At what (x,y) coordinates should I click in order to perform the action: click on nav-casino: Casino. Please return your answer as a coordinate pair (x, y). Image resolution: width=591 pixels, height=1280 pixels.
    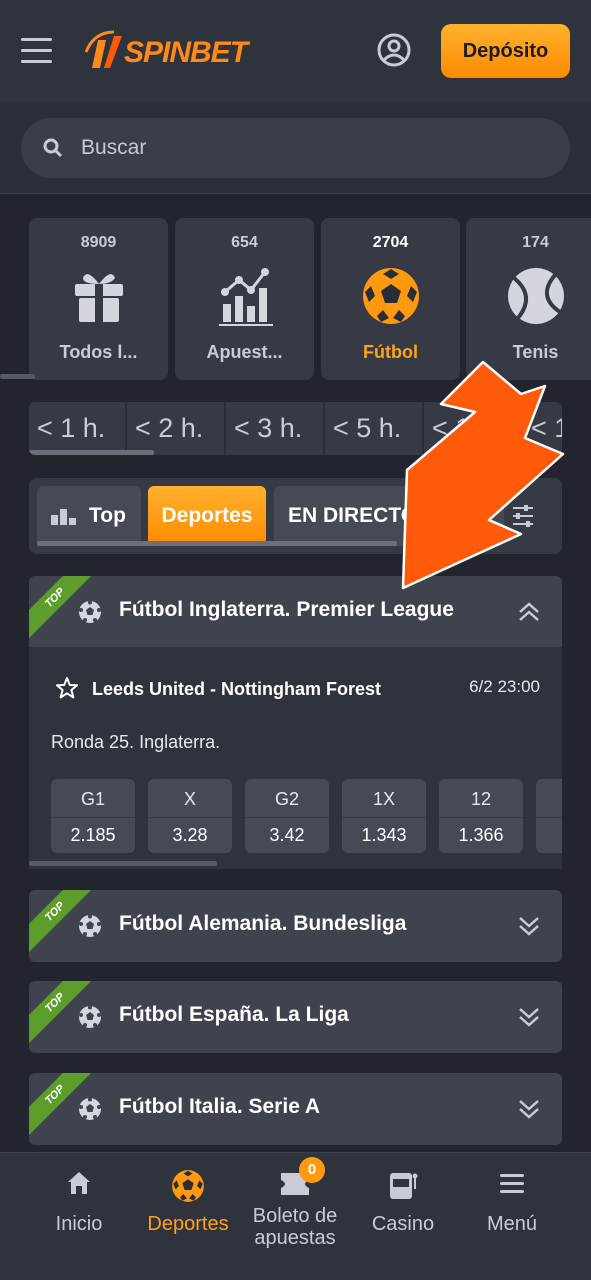
    Looking at the image, I should click on (403, 1216).